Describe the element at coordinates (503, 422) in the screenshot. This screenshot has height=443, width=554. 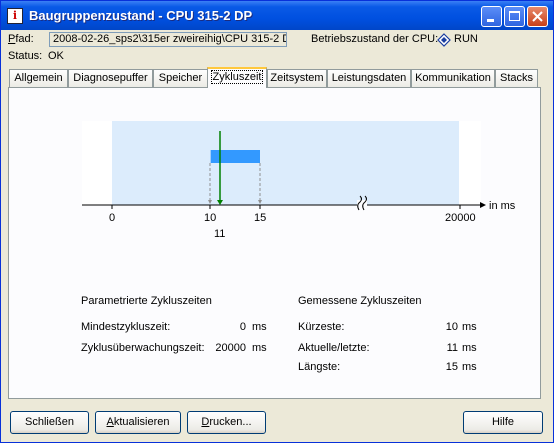
I see `help-button: Hilfe` at that location.